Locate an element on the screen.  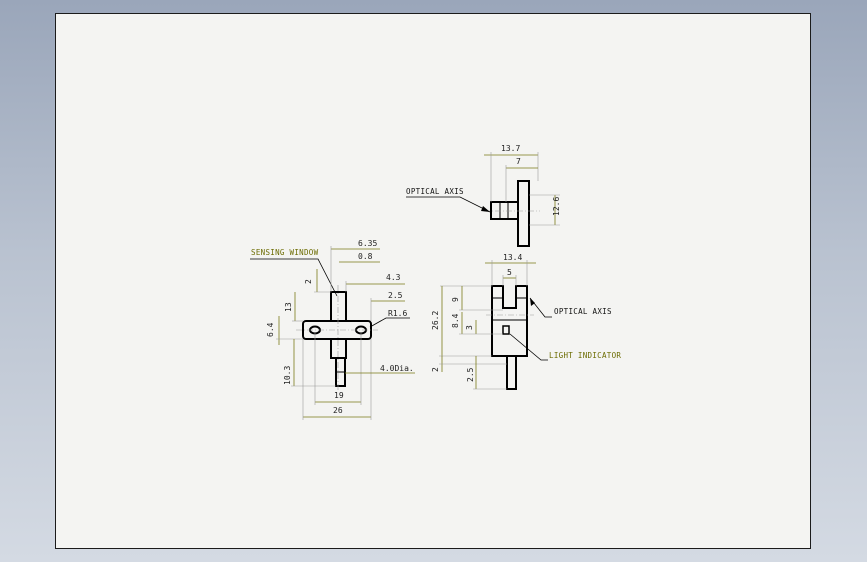
dim-6-35: 6.35 is located at coordinates (367, 243).